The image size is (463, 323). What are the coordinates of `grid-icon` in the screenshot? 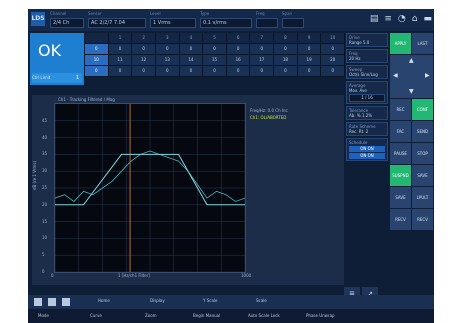 It's located at (52, 302).